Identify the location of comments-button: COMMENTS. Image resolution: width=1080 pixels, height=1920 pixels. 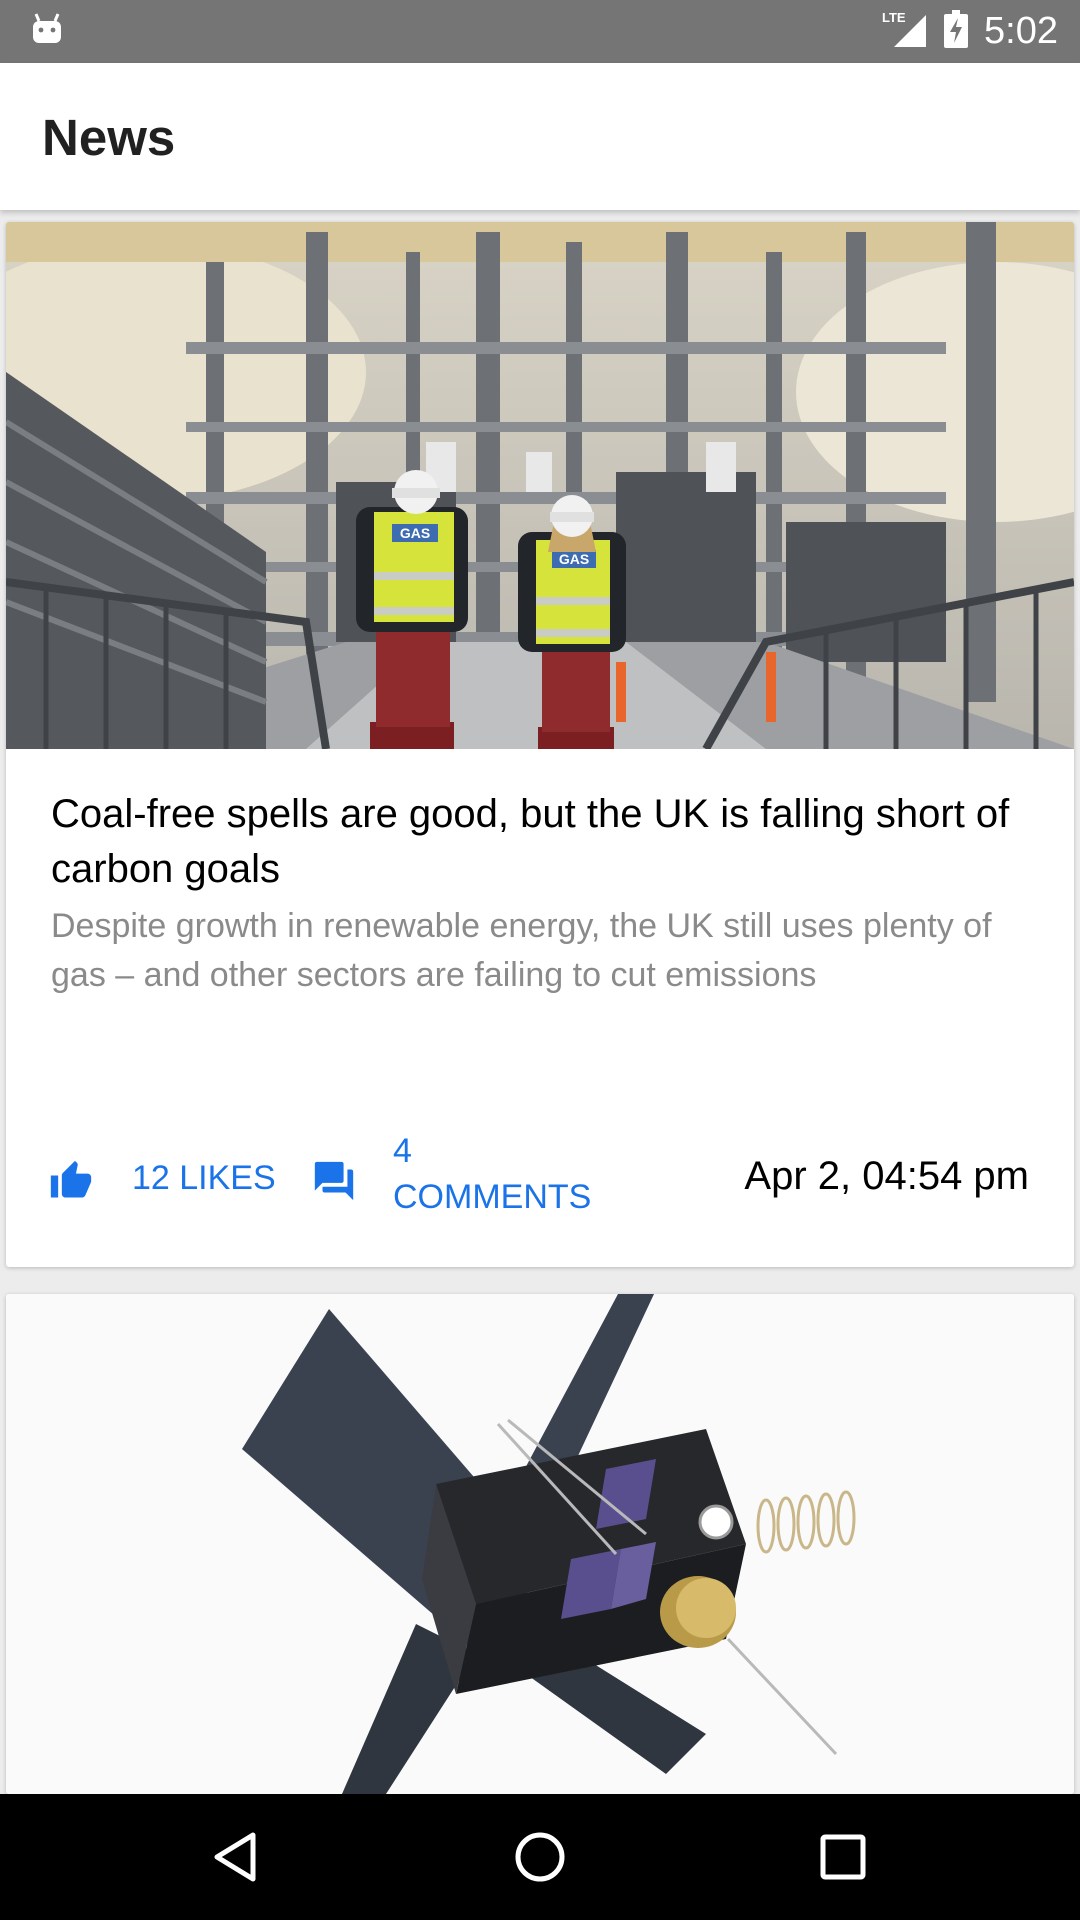
(492, 1197).